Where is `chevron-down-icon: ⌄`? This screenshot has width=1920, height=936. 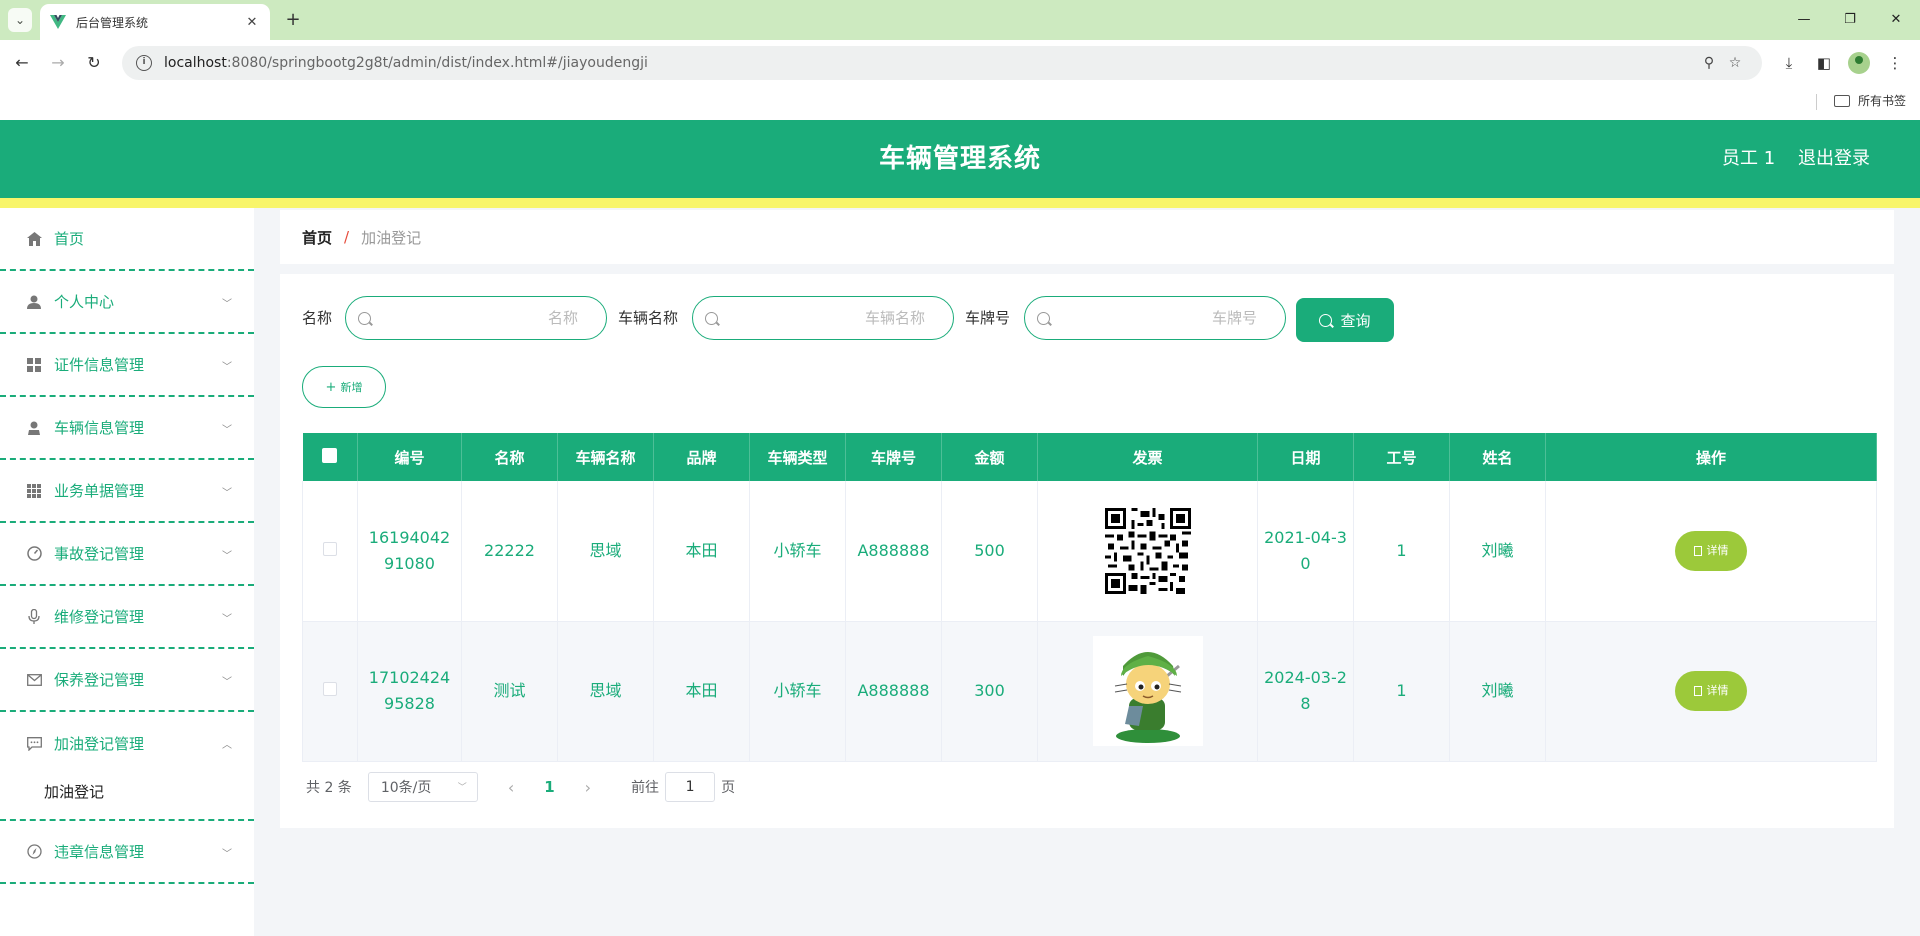 chevron-down-icon: ⌄ is located at coordinates (20, 20).